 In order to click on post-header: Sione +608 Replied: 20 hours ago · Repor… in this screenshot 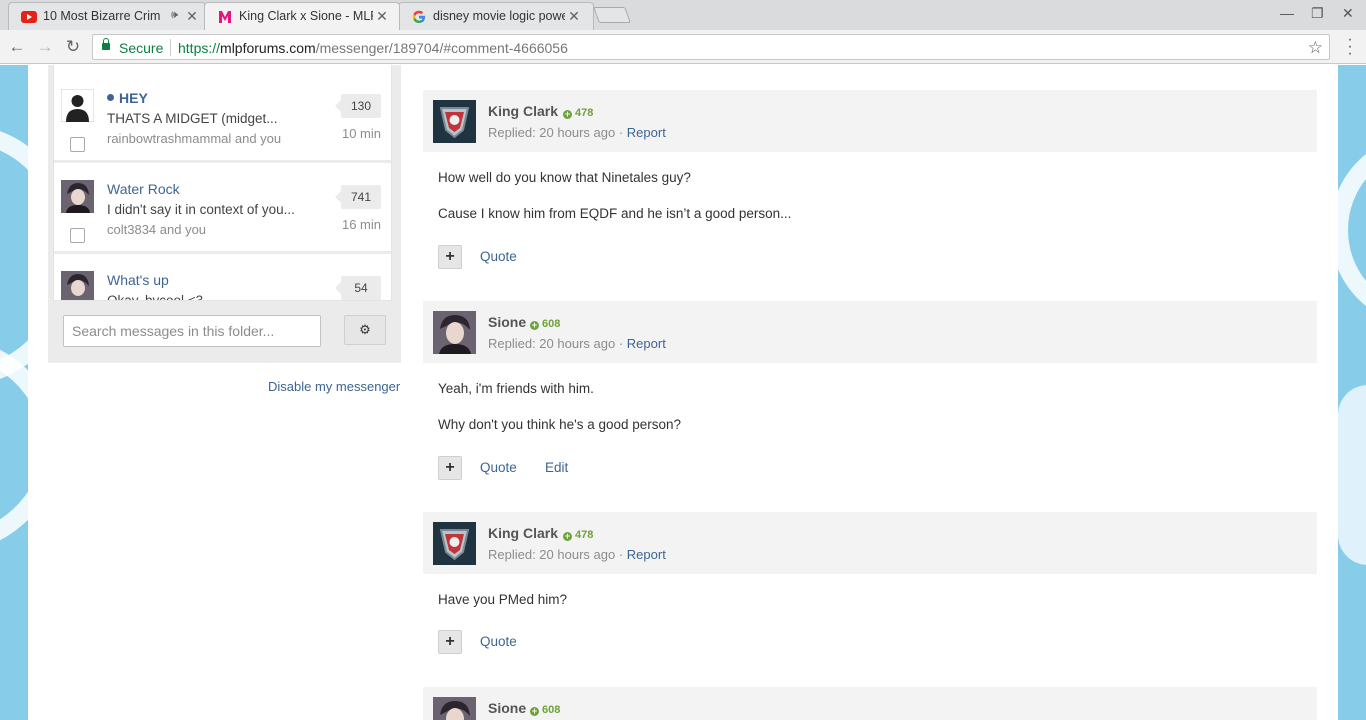, I will do `click(870, 332)`.